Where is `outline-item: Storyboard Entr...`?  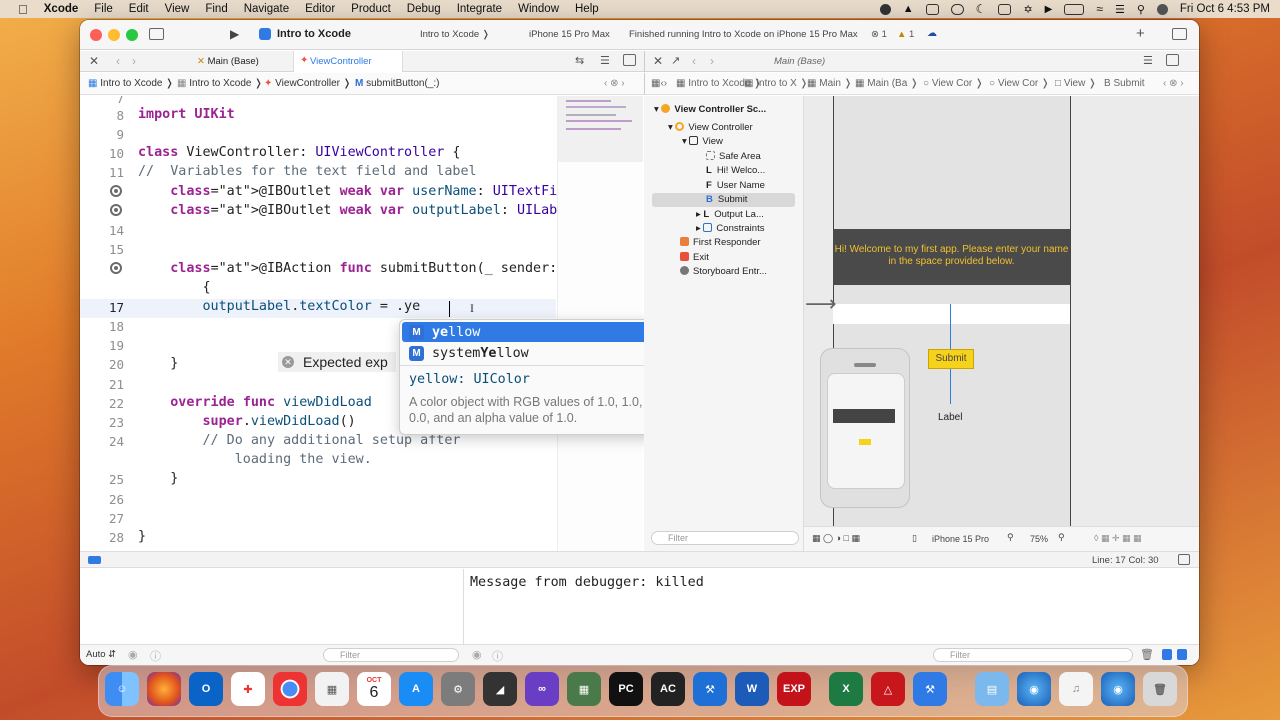 outline-item: Storyboard Entr... is located at coordinates (723, 271).